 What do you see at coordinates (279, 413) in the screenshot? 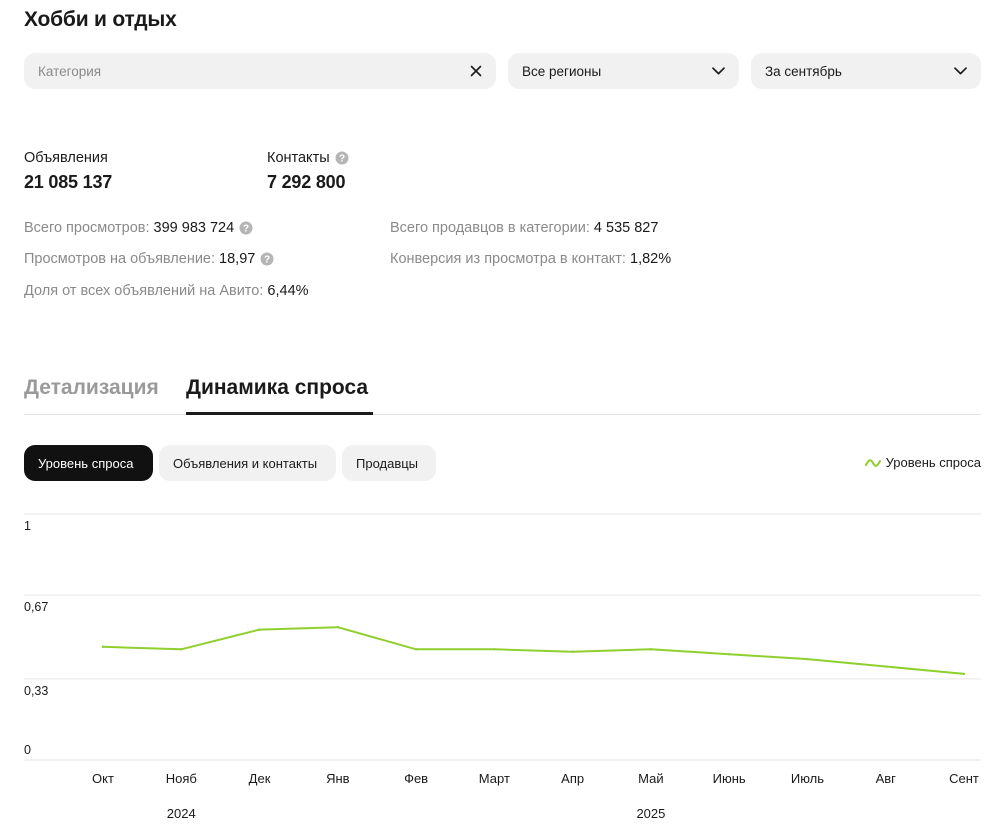
I see `tab-active-indicator` at bounding box center [279, 413].